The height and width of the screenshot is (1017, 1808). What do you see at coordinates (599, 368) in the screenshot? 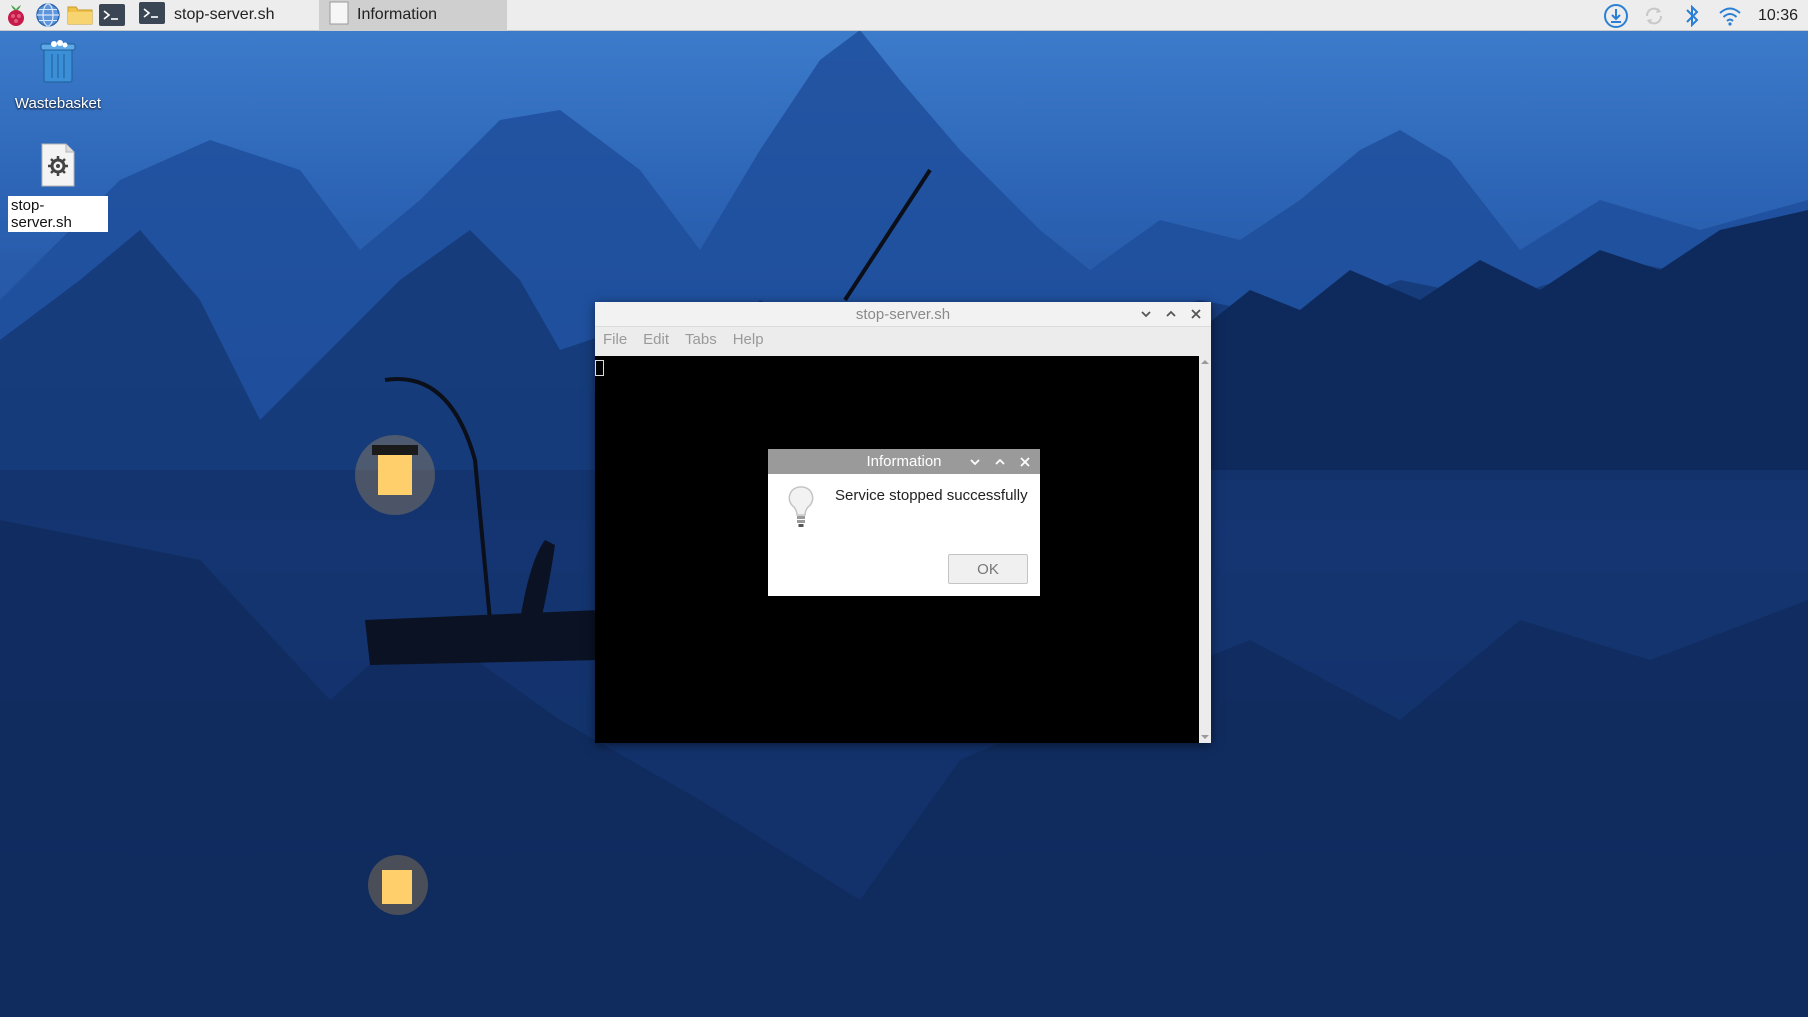
I see `terminal-cursor` at bounding box center [599, 368].